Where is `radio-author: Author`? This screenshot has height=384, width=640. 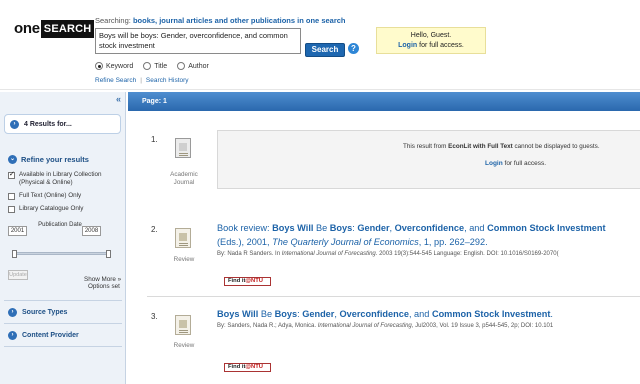 radio-author: Author is located at coordinates (193, 66).